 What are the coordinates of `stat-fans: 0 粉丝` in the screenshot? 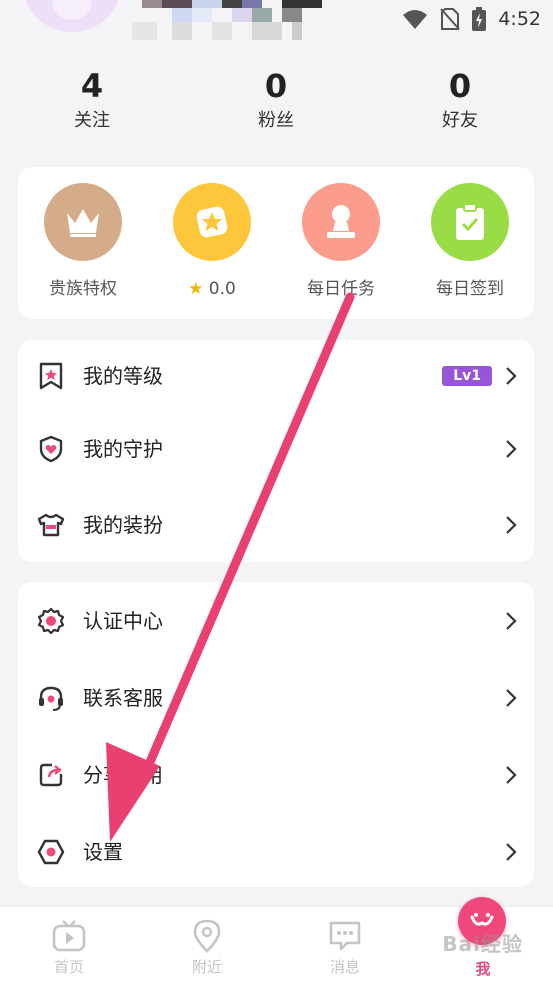 It's located at (276, 101).